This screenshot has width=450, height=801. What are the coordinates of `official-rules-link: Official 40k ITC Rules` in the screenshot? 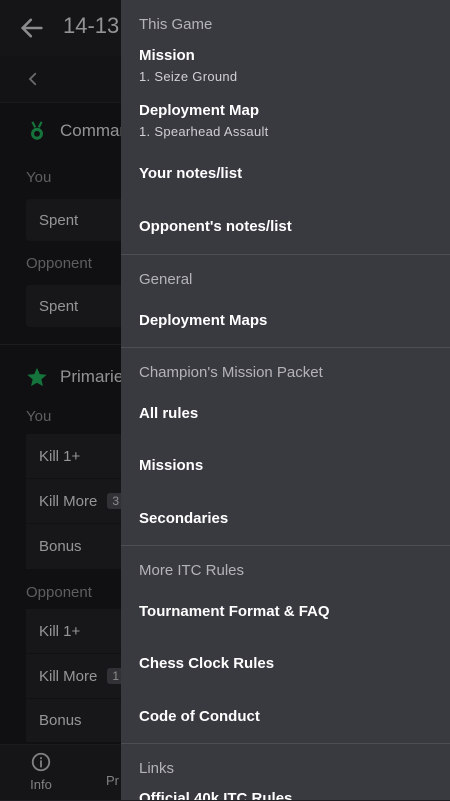 It's located at (215, 795).